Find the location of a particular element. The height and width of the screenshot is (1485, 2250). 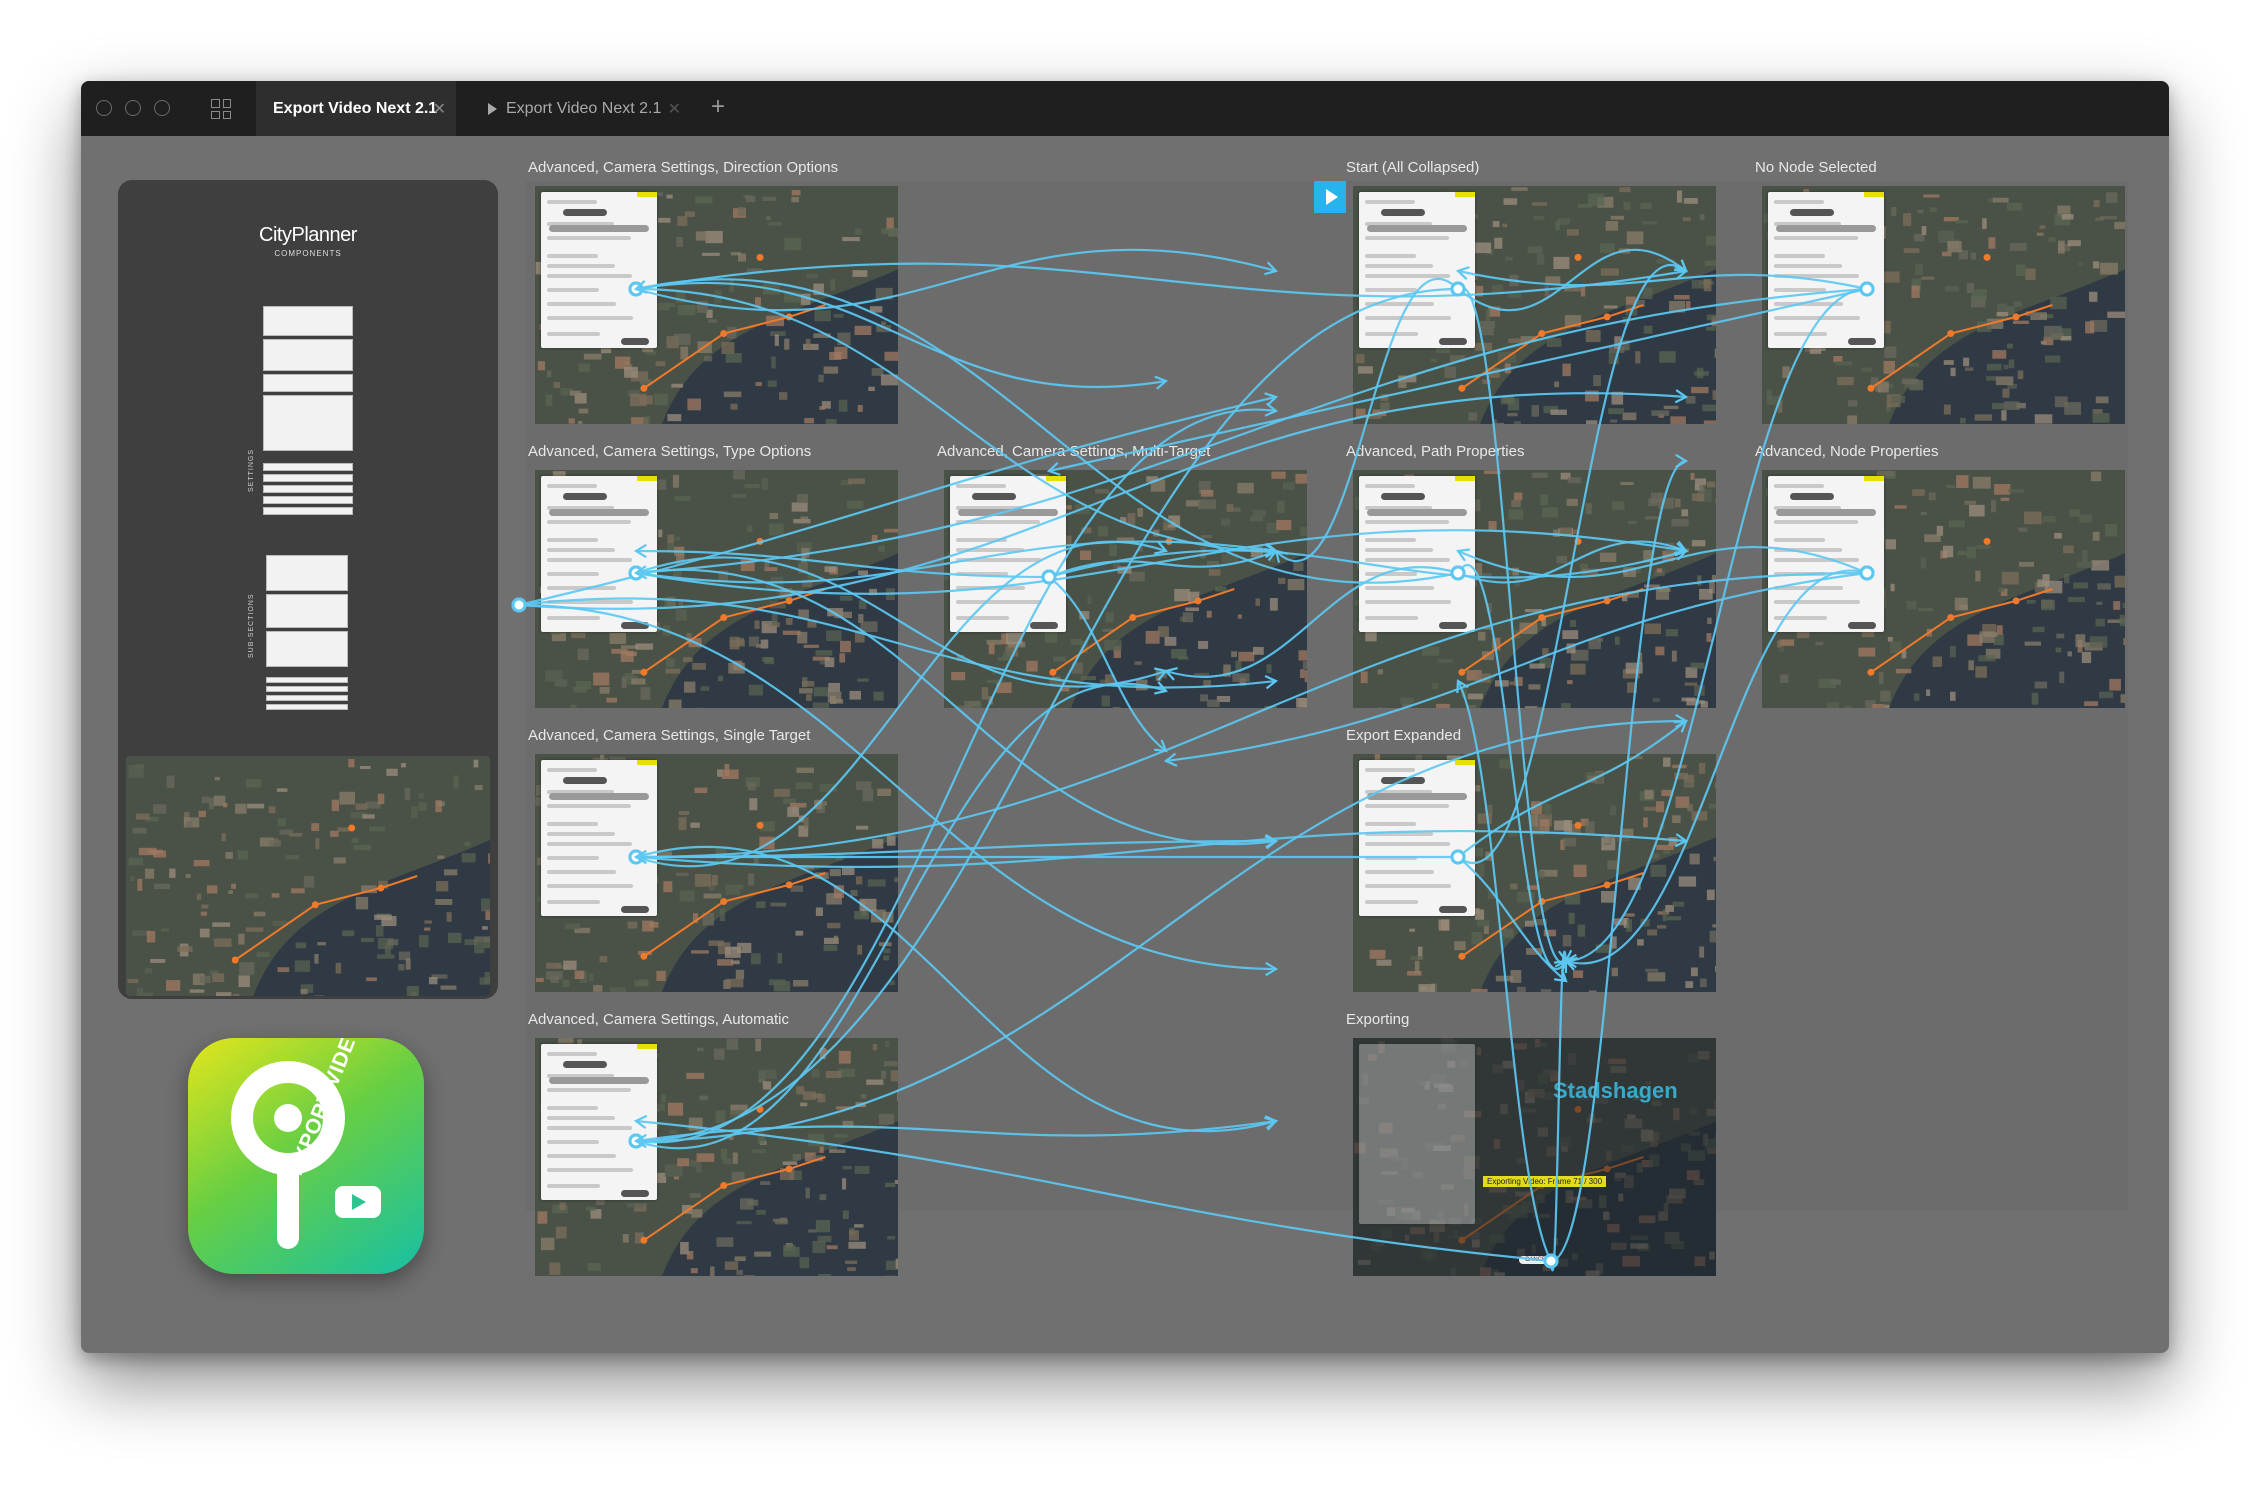

settings-label: SETTINGS is located at coordinates (251, 470).